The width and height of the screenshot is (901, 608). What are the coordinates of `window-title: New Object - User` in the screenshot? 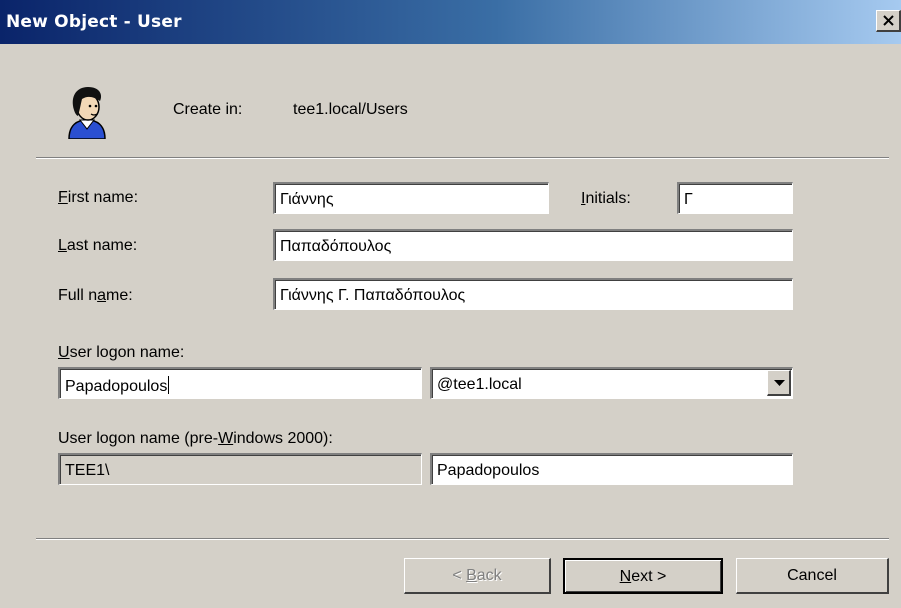 It's located at (94, 22).